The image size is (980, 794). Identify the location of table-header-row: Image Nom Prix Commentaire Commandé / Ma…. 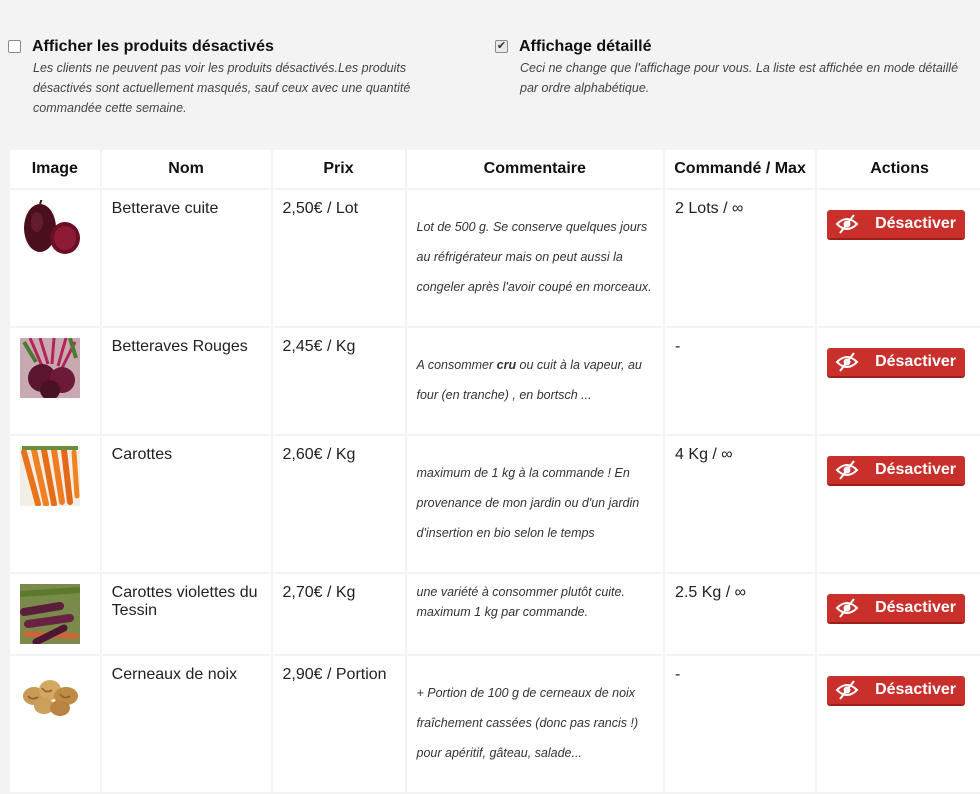
(495, 170).